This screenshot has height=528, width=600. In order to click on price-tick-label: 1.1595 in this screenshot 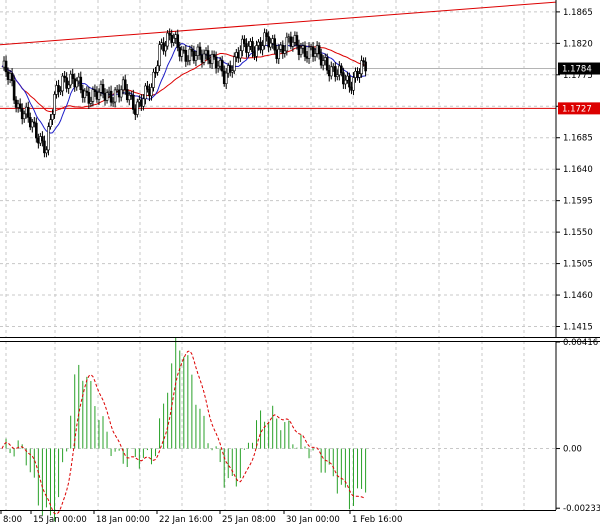, I will do `click(578, 202)`.